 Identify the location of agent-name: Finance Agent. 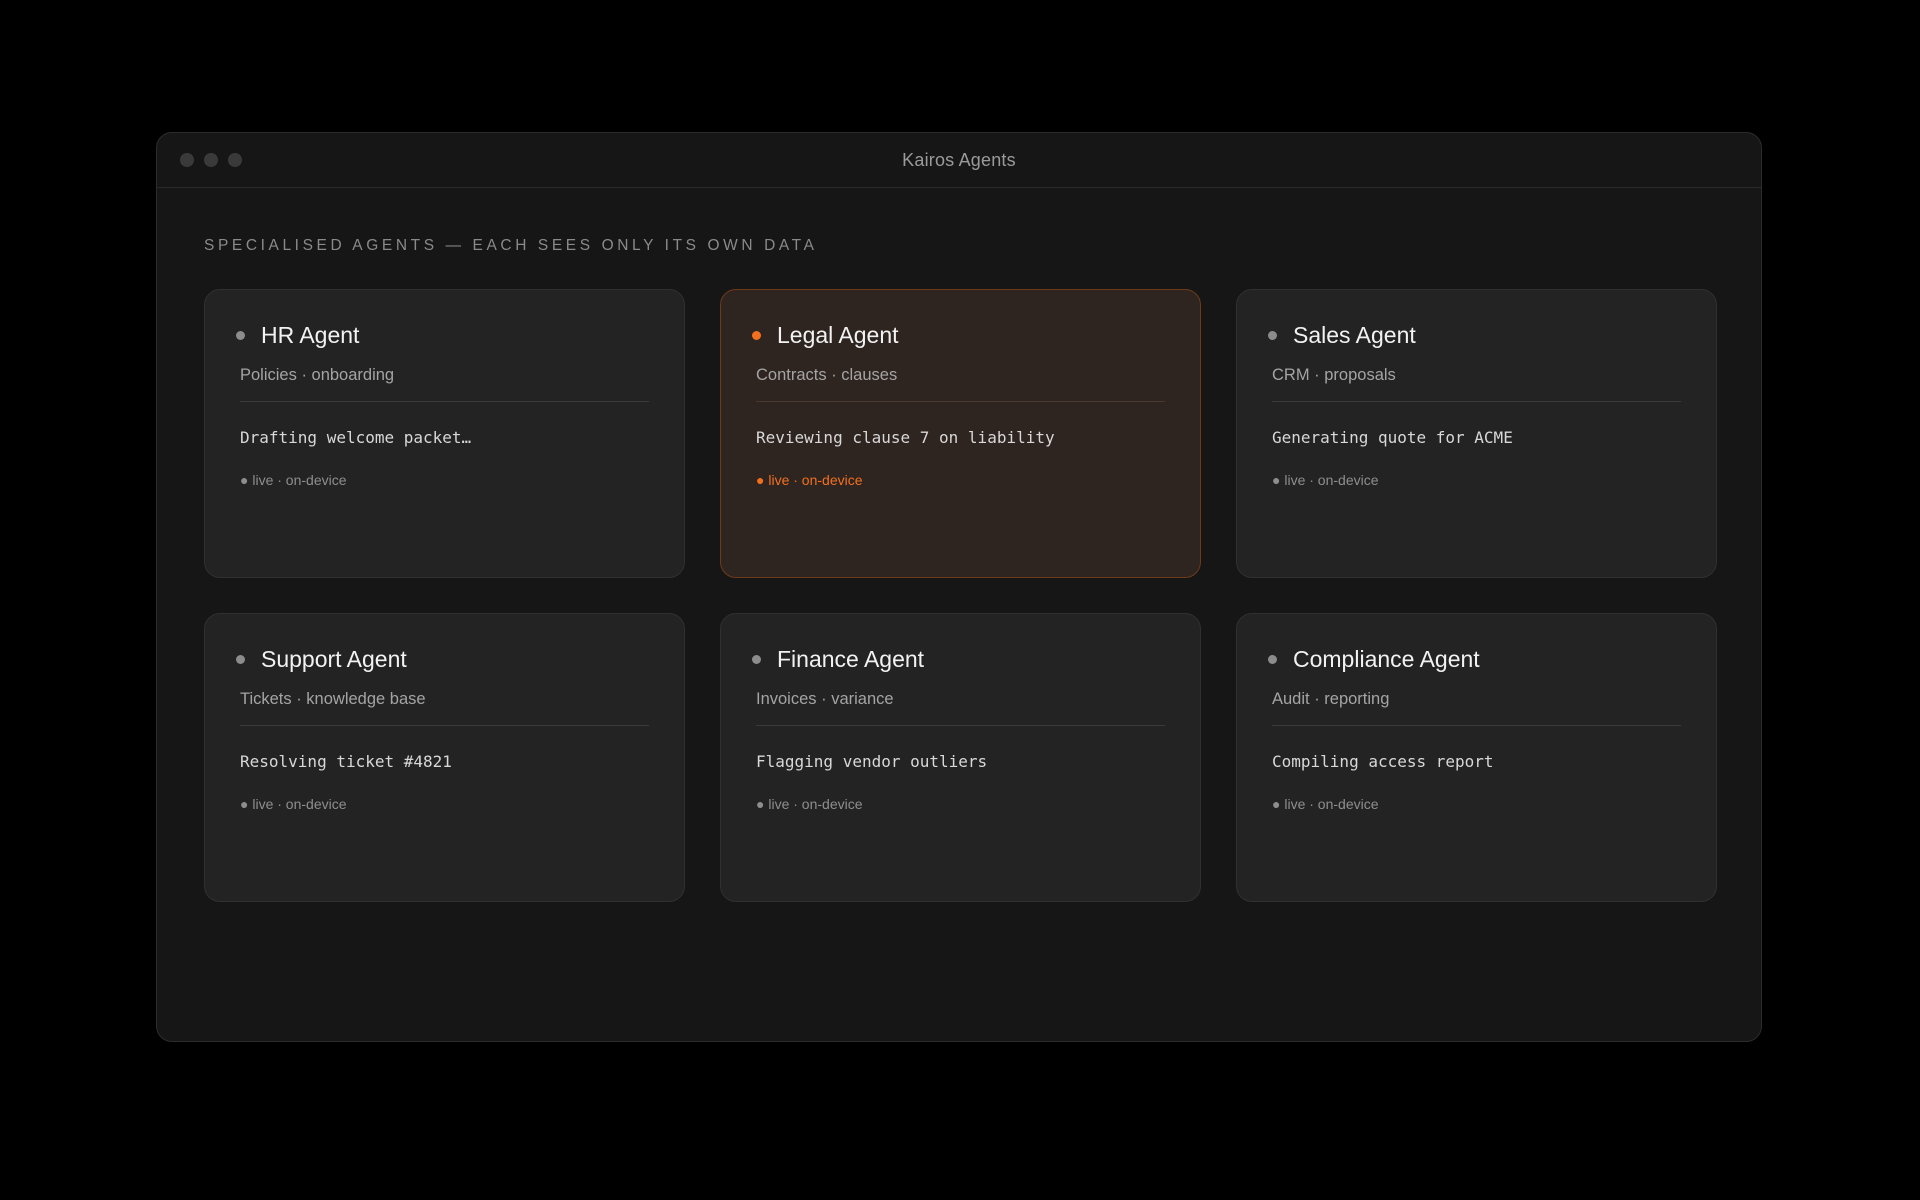
(851, 658).